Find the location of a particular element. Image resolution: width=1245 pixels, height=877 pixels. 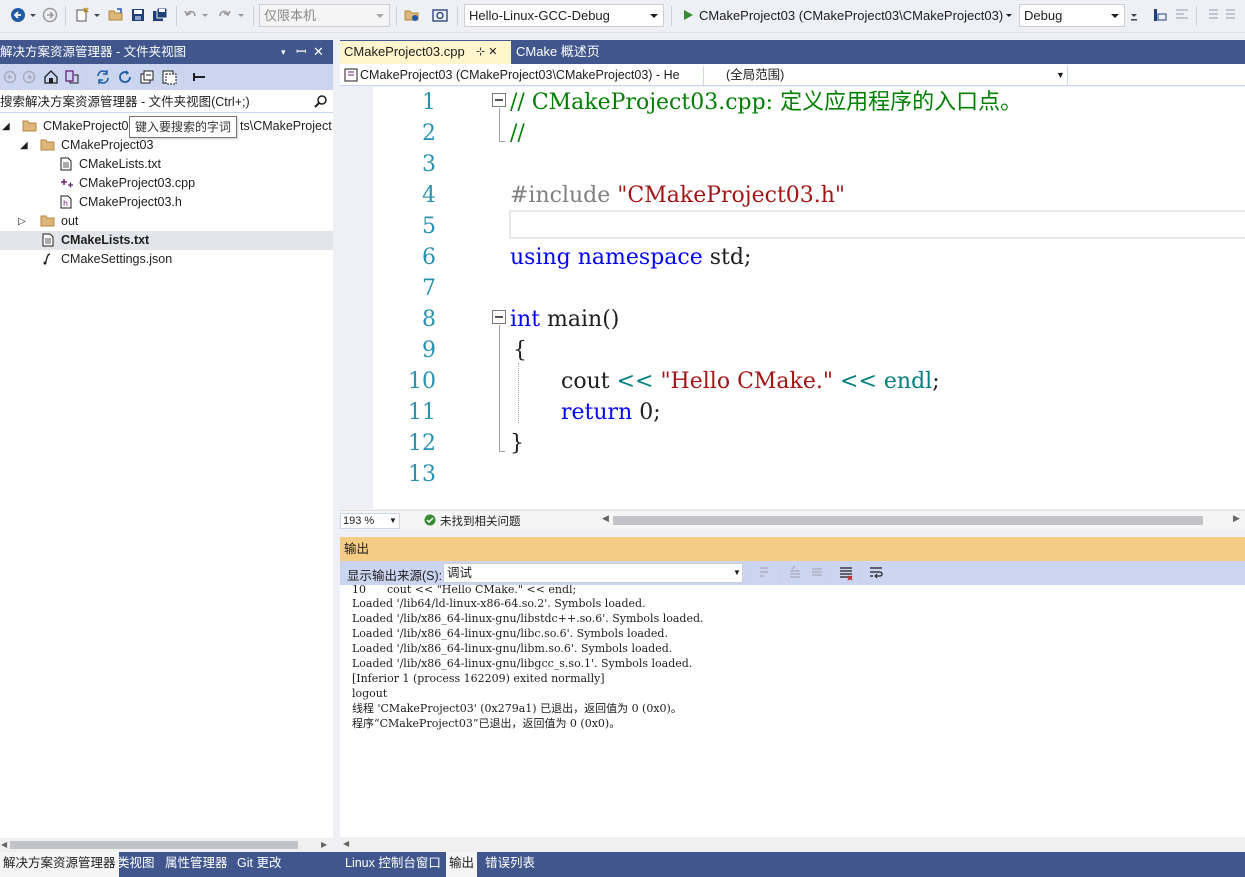

tree-item-file: CMakeProject03.cpp is located at coordinates (166, 183).